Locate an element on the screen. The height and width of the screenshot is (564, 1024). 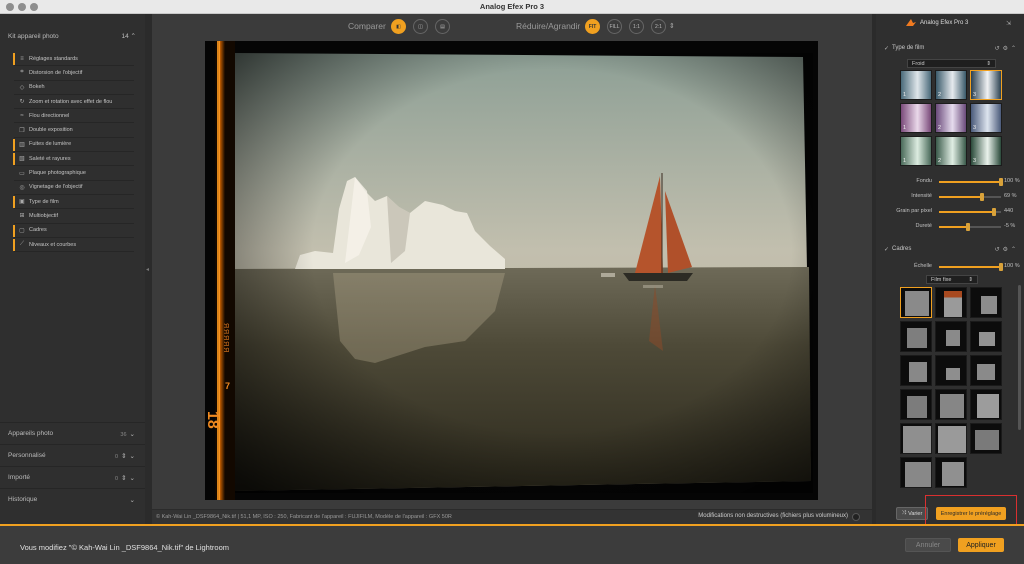
collapse-left-panel-icon: ◂ is located at coordinates (147, 269).